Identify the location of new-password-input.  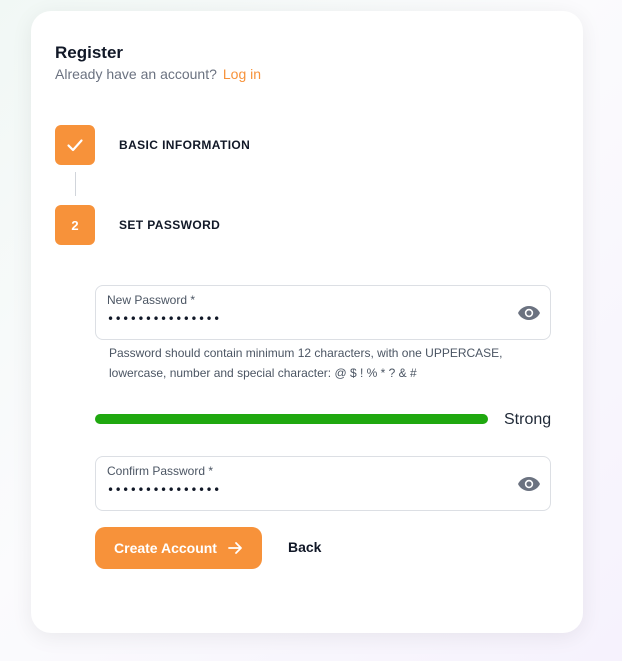
(297, 319).